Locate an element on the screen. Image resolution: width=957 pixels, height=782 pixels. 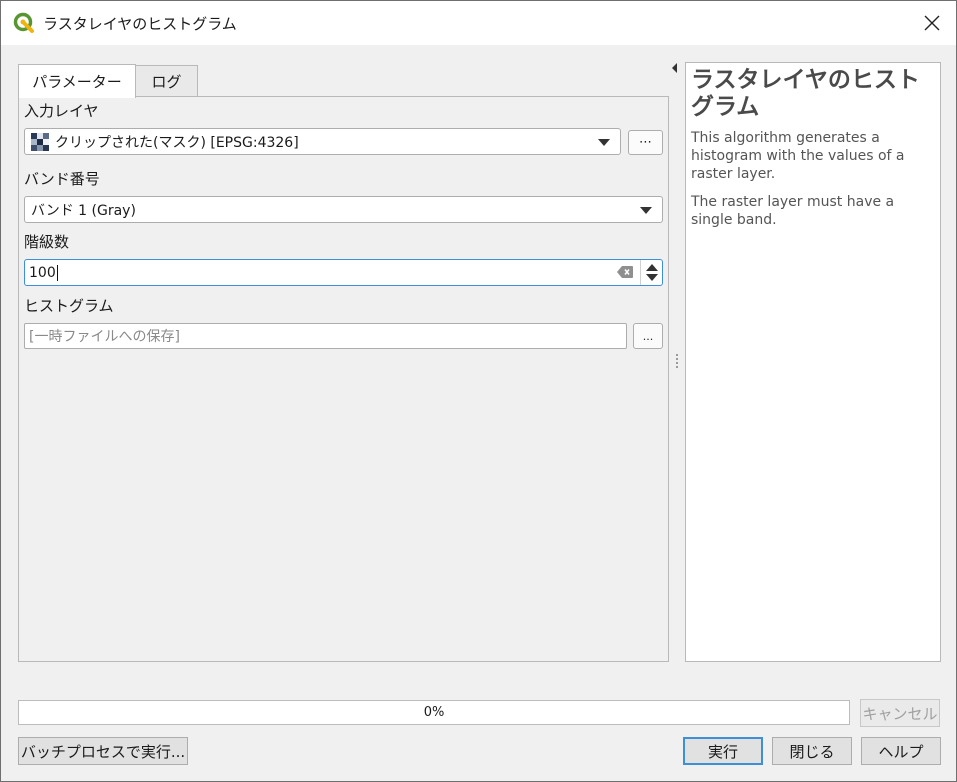
histogram-placeholder: [一時ファイルへの保存] is located at coordinates (104, 337).